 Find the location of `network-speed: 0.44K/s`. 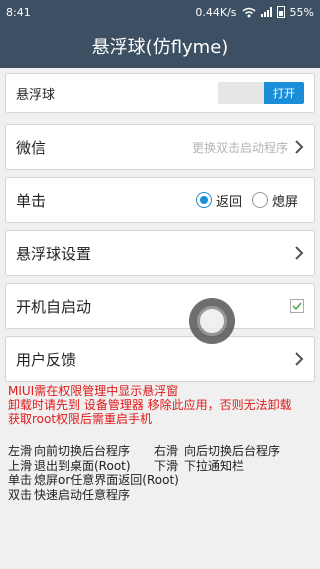

network-speed: 0.44K/s is located at coordinates (216, 12).